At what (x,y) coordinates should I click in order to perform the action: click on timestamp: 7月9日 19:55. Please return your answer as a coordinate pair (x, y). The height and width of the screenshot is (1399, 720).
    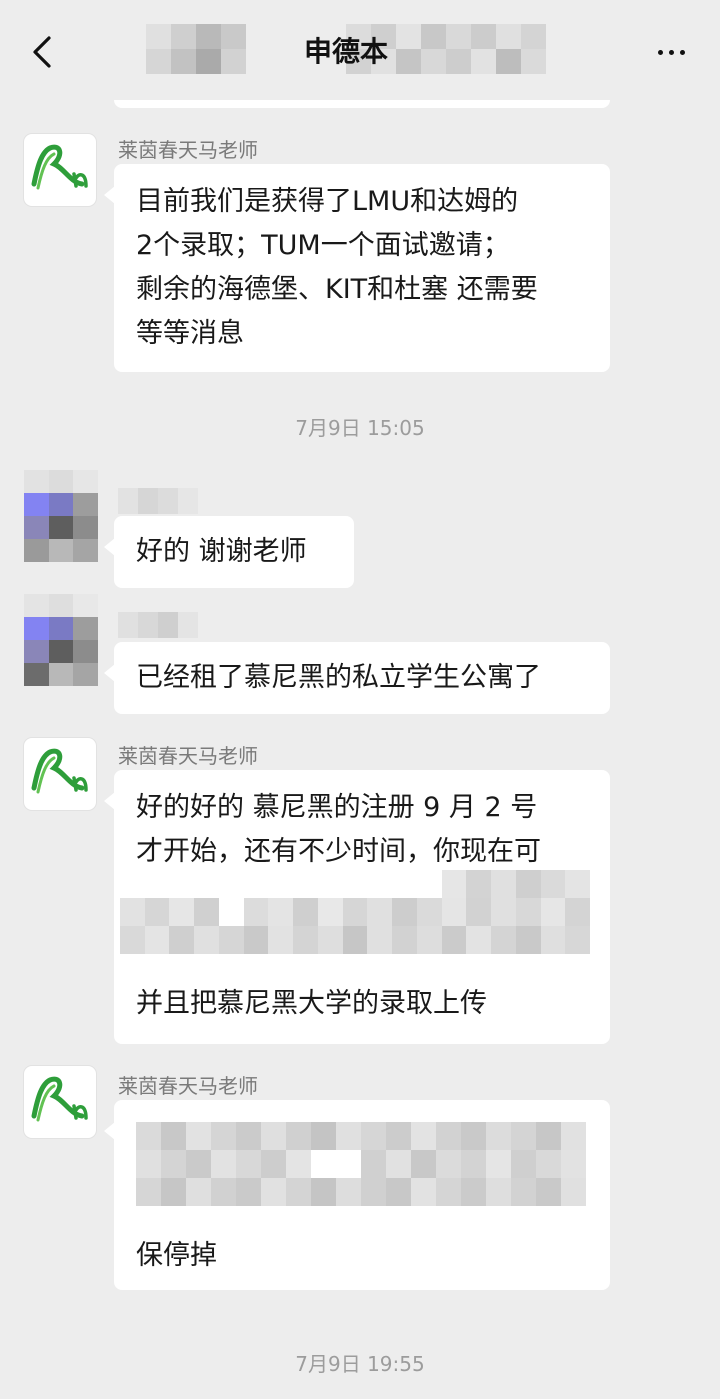
    Looking at the image, I should click on (360, 1364).